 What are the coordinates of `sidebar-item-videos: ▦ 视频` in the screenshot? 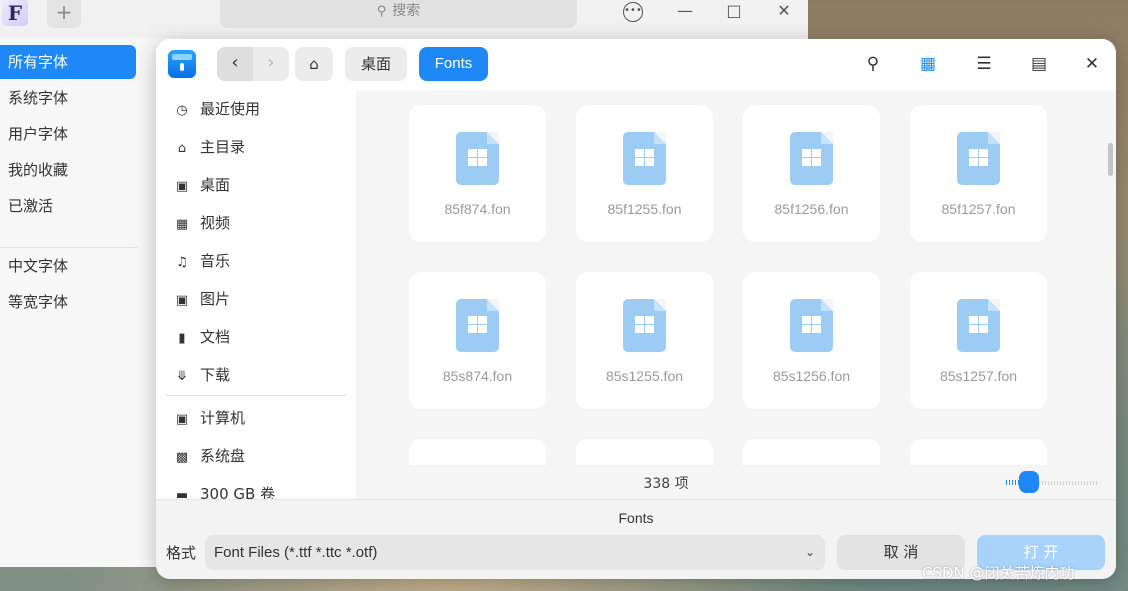 It's located at (261, 223).